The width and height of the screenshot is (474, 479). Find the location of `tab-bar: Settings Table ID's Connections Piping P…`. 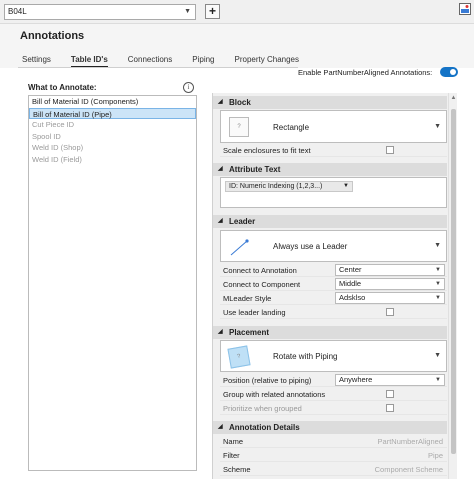

tab-bar: Settings Table ID's Connections Piping P… is located at coordinates (170, 61).